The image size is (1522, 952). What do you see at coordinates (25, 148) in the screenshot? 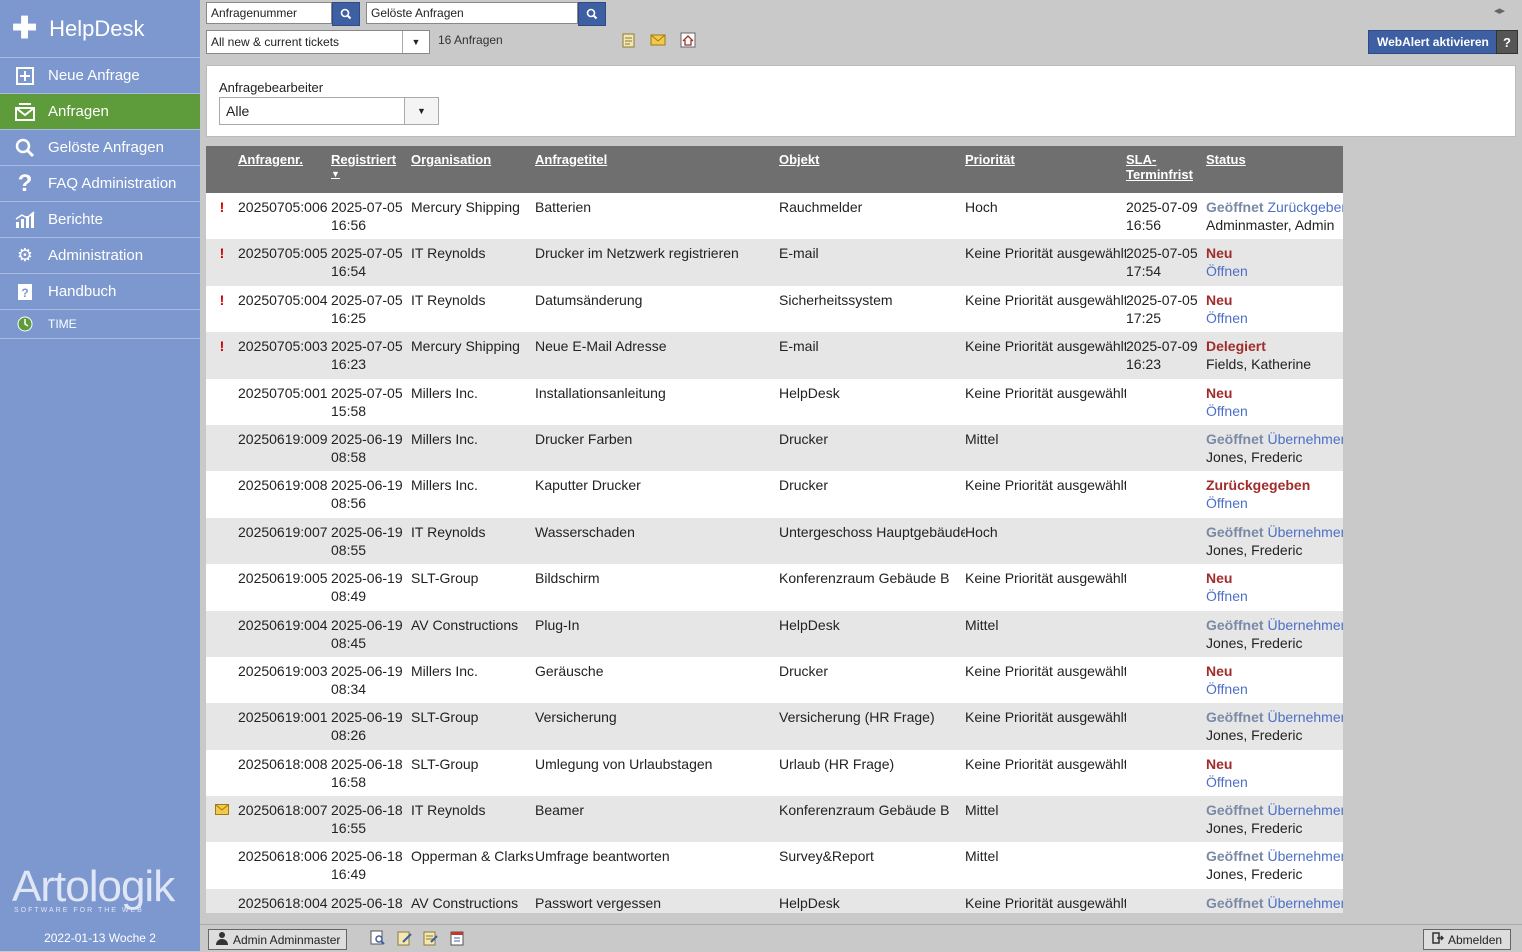
I see `search-icon` at bounding box center [25, 148].